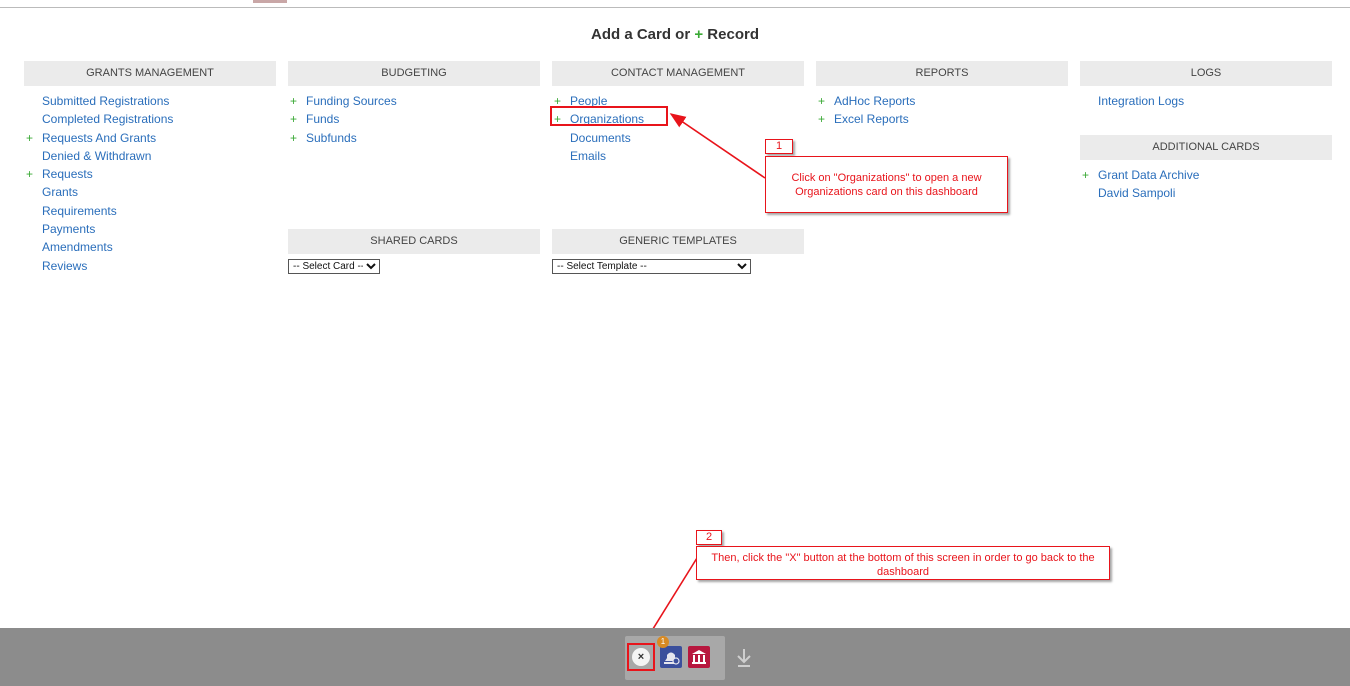 This screenshot has height=686, width=1350. Describe the element at coordinates (641, 657) in the screenshot. I see `close-button-highlight` at that location.